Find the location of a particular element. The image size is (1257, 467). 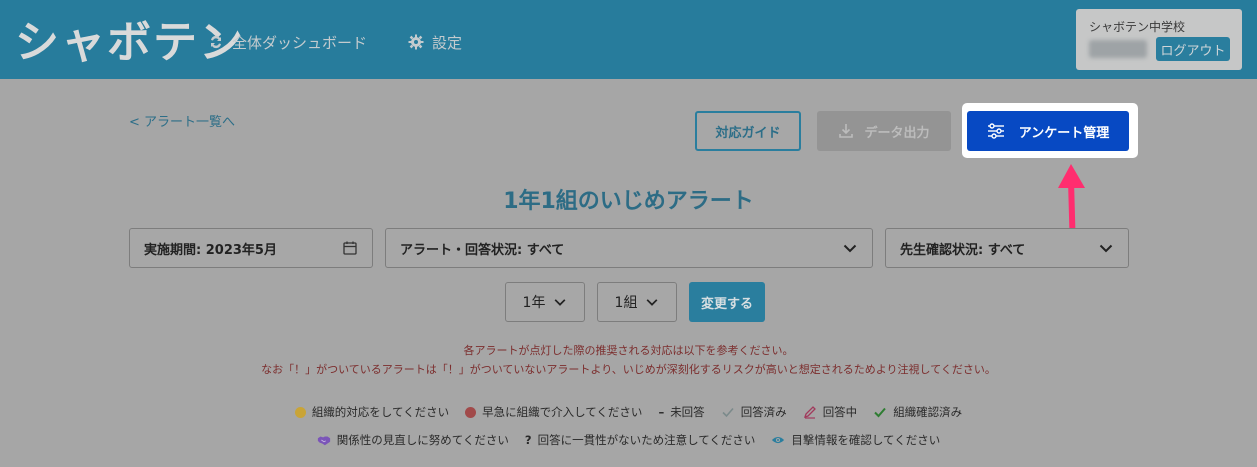

school-name: シャボテン中学校 is located at coordinates (1137, 27).